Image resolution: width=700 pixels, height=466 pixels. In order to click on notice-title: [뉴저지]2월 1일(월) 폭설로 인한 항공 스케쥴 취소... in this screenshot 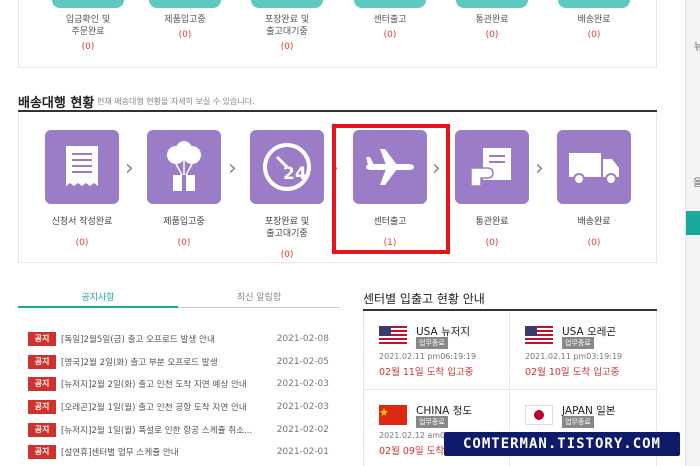, I will do `click(163, 430)`.